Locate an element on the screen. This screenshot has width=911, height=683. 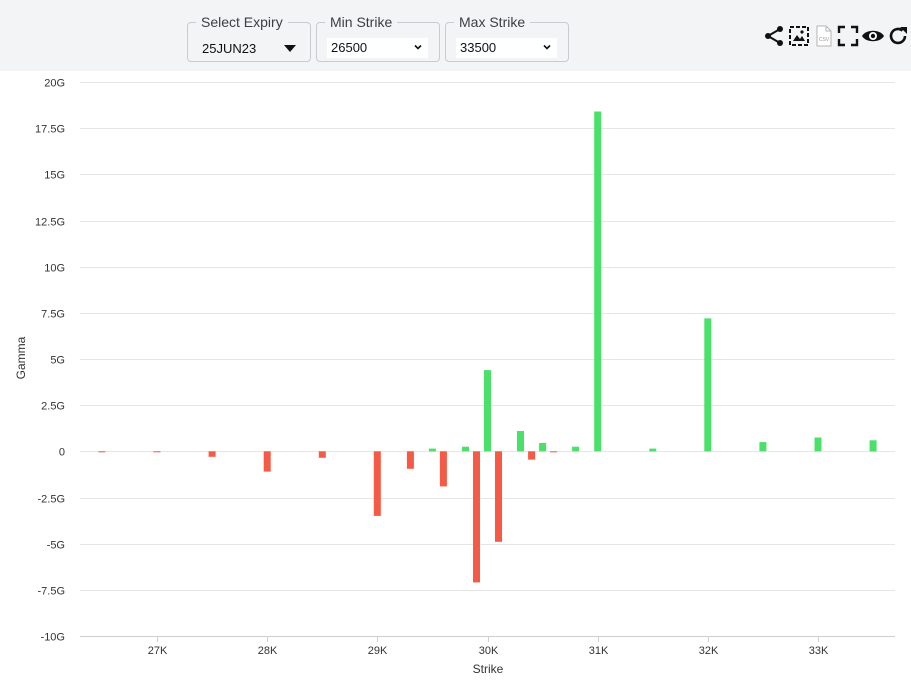
max-strike-label: Max Strike is located at coordinates (492, 22).